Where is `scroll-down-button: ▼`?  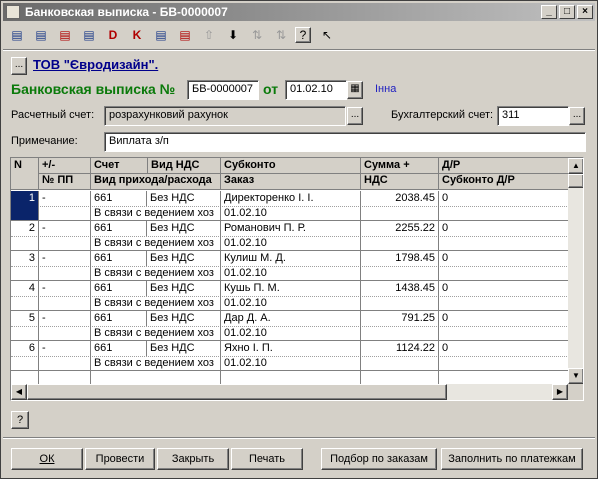
scroll-down-button: ▼ is located at coordinates (575, 376).